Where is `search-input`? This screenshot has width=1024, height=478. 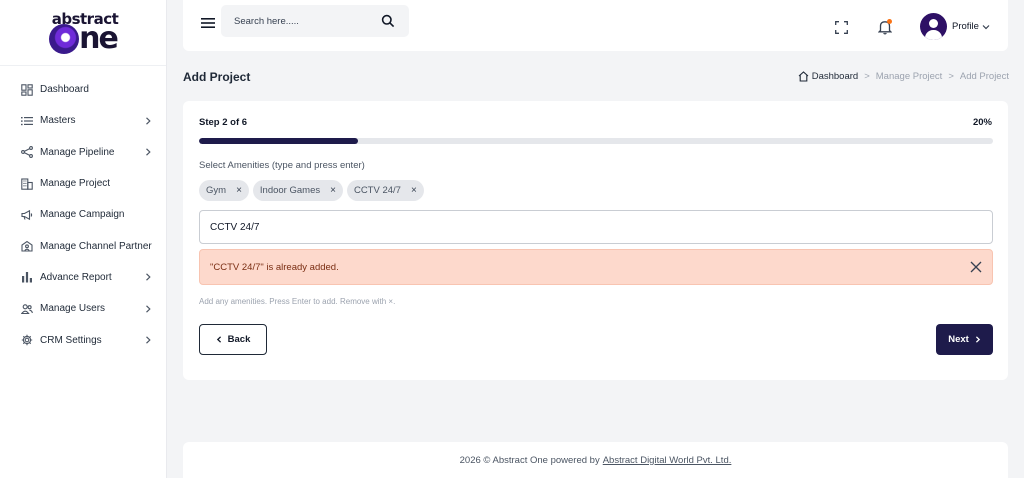
search-input is located at coordinates (296, 21).